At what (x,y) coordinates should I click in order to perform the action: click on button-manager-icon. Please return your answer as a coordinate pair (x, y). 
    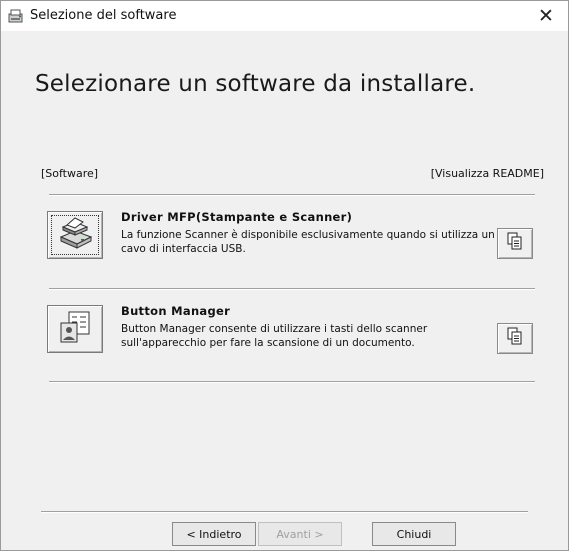
    Looking at the image, I should click on (75, 329).